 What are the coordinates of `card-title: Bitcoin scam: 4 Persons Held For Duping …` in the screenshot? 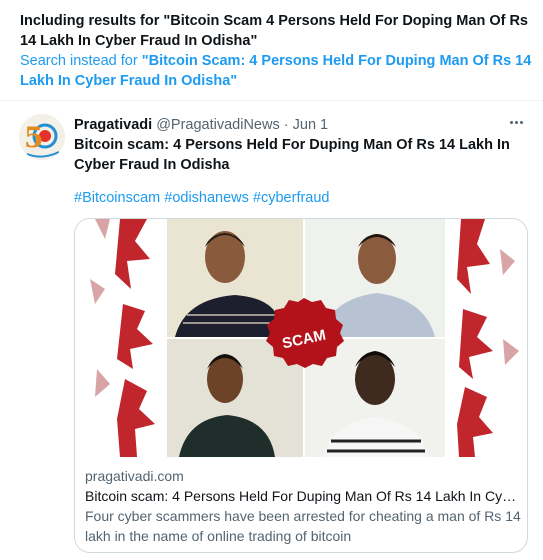 It's located at (303, 496).